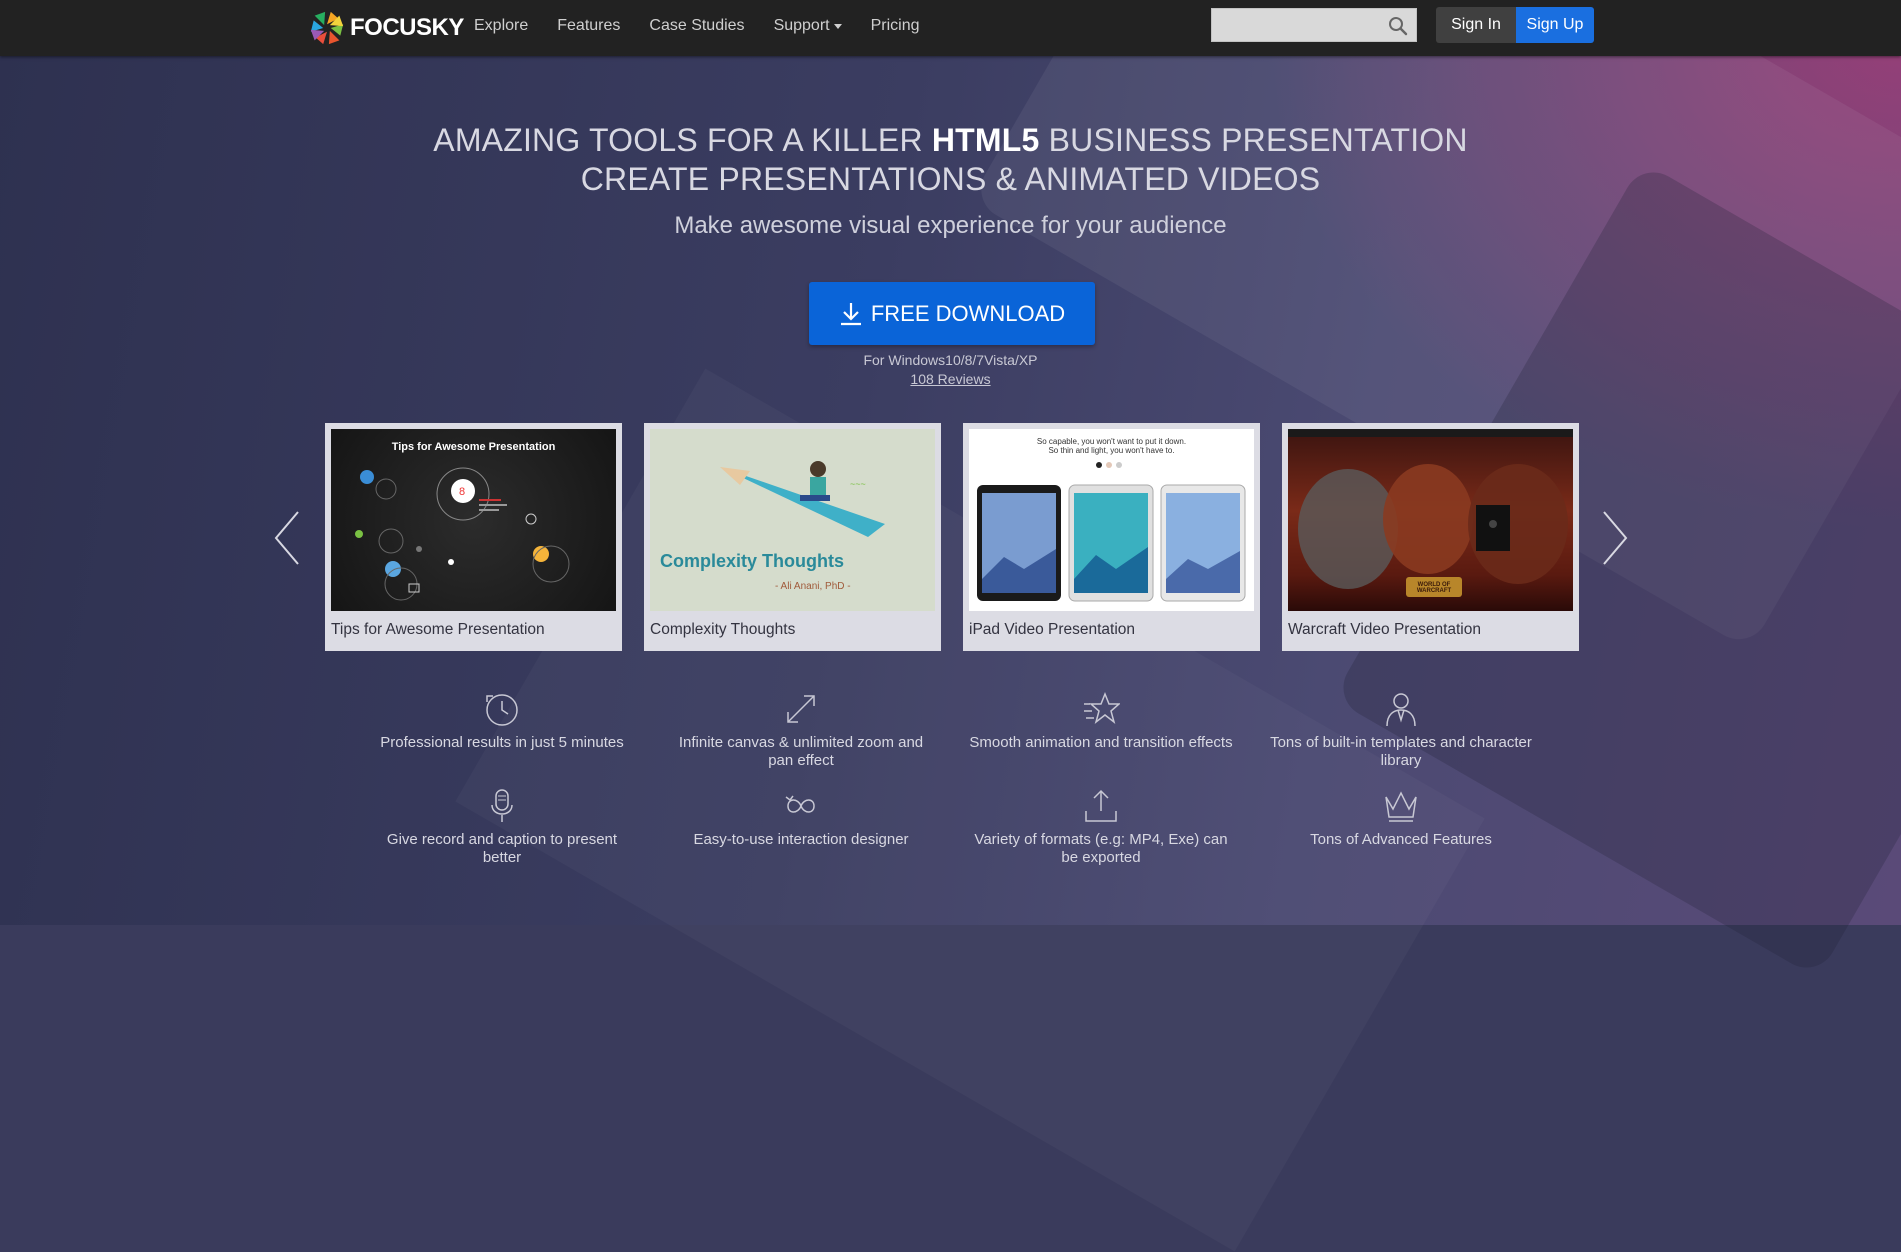 Image resolution: width=1901 pixels, height=1252 pixels. I want to click on brand-logo: FOCUSKY, so click(386, 28).